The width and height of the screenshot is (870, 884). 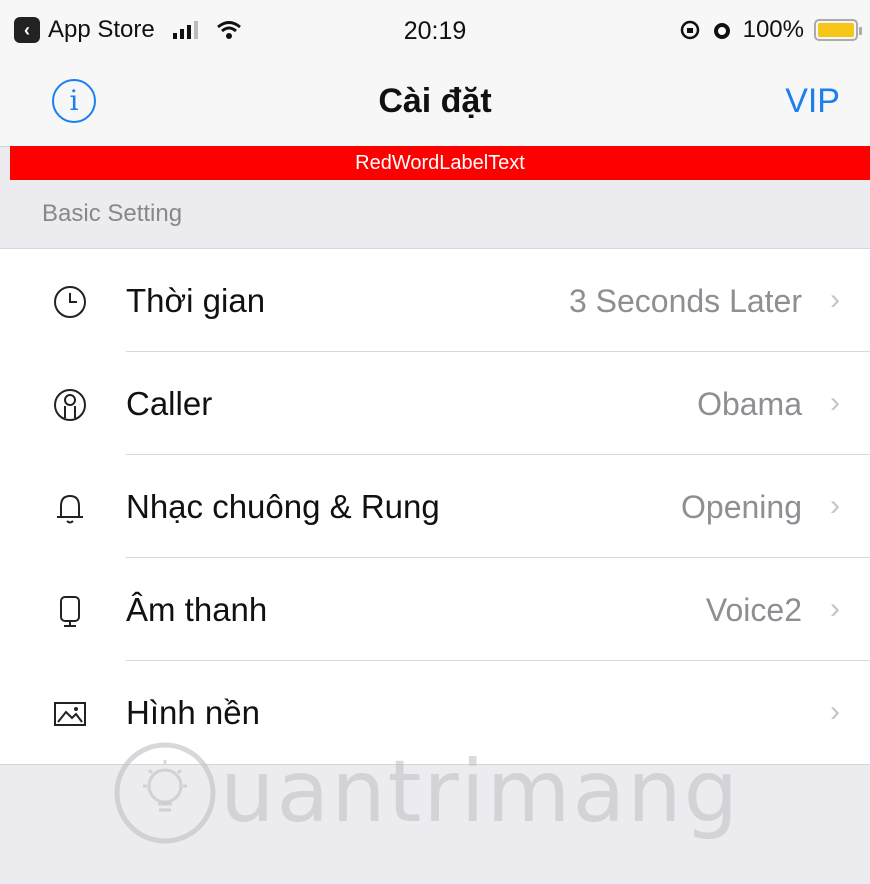 What do you see at coordinates (112, 213) in the screenshot?
I see `section-header-label: Basic Setting` at bounding box center [112, 213].